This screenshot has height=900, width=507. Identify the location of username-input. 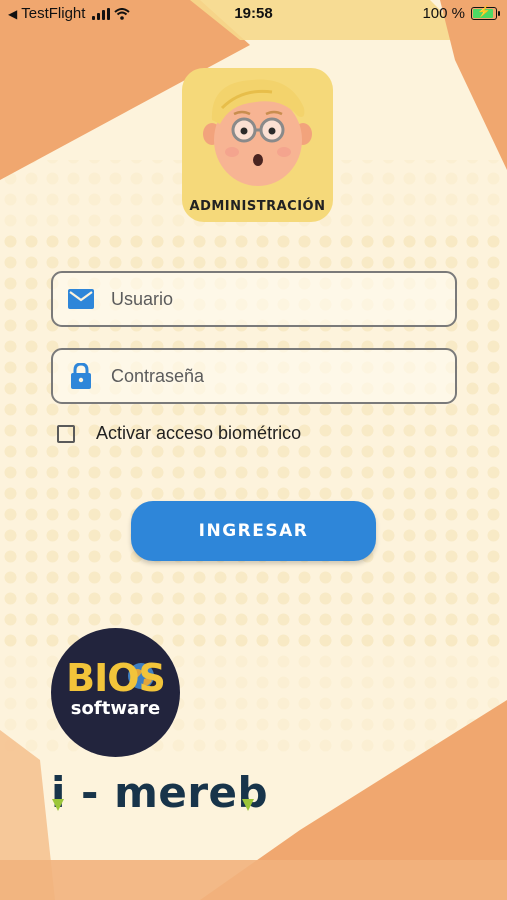
(271, 299).